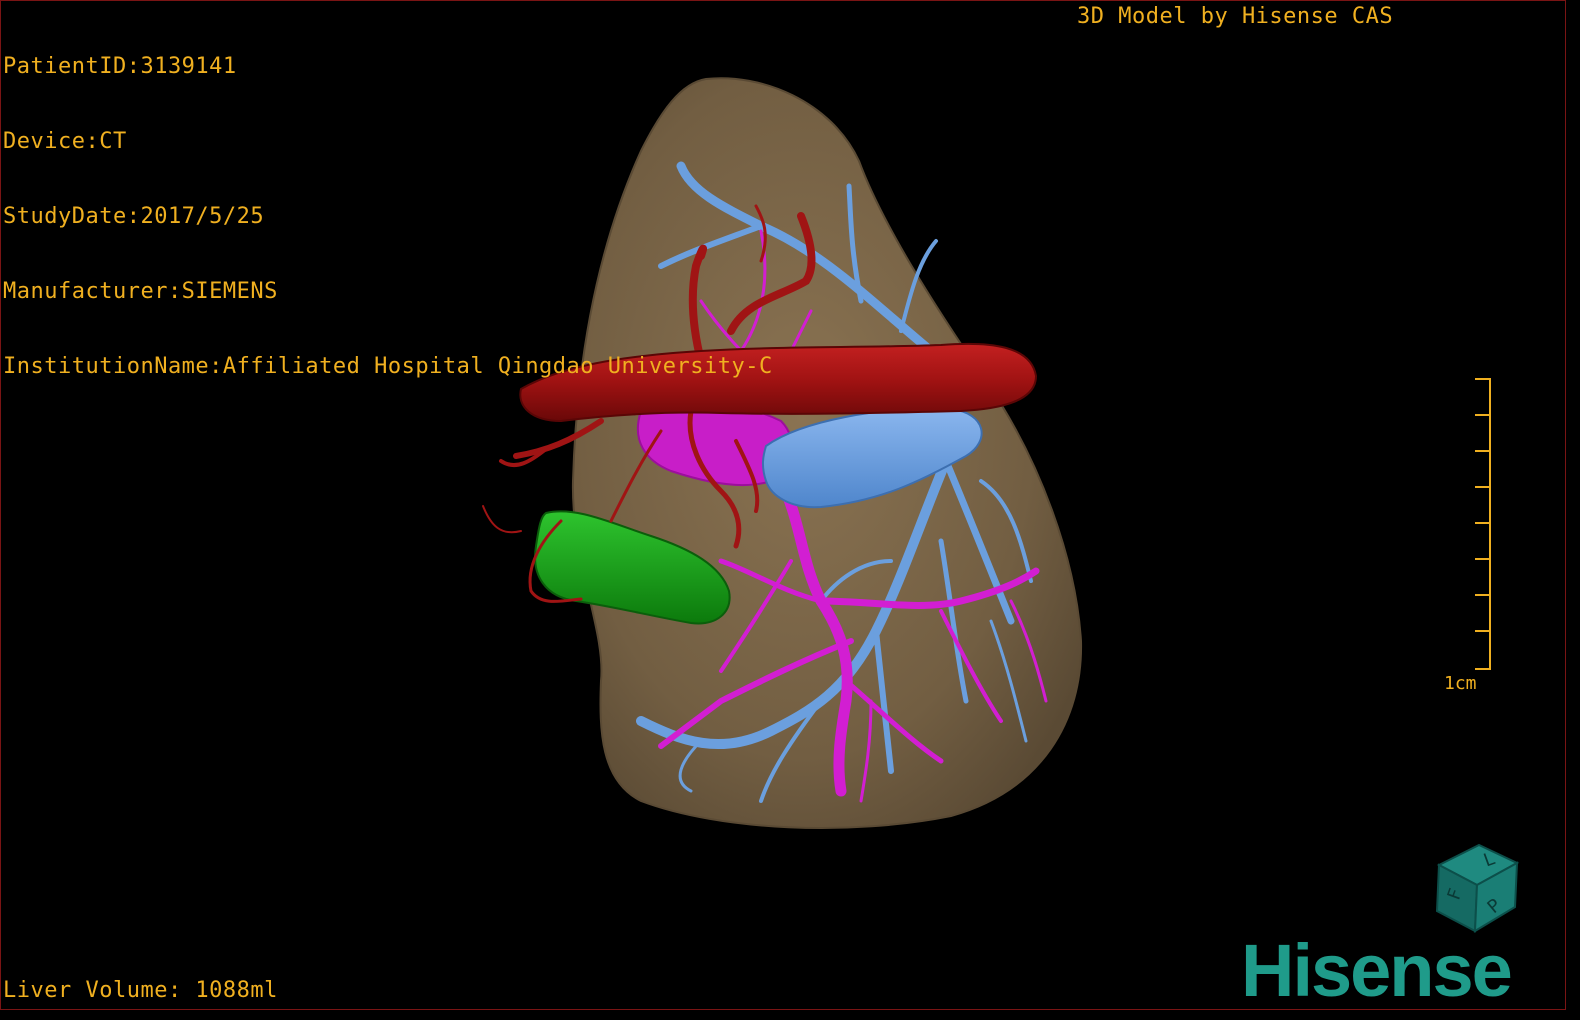  I want to click on hisense-logo: Hisense, so click(1377, 969).